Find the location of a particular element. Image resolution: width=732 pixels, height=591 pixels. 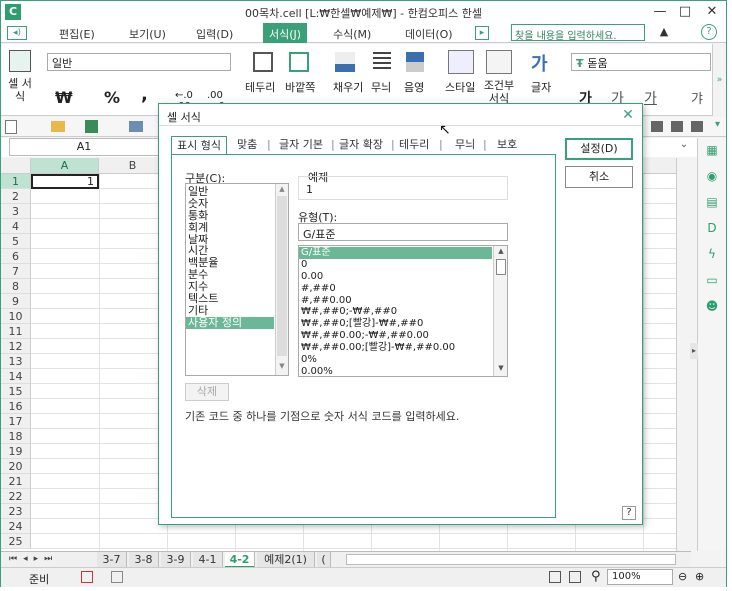

people-panel-icon: ☻ is located at coordinates (712, 306).